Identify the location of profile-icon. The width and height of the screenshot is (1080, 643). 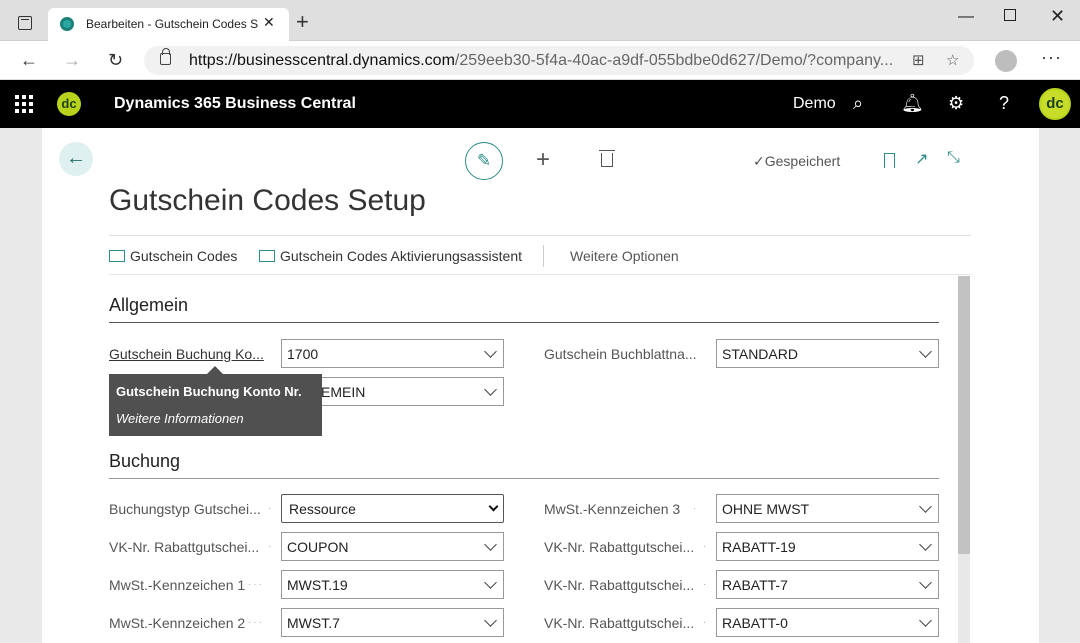
(1006, 61).